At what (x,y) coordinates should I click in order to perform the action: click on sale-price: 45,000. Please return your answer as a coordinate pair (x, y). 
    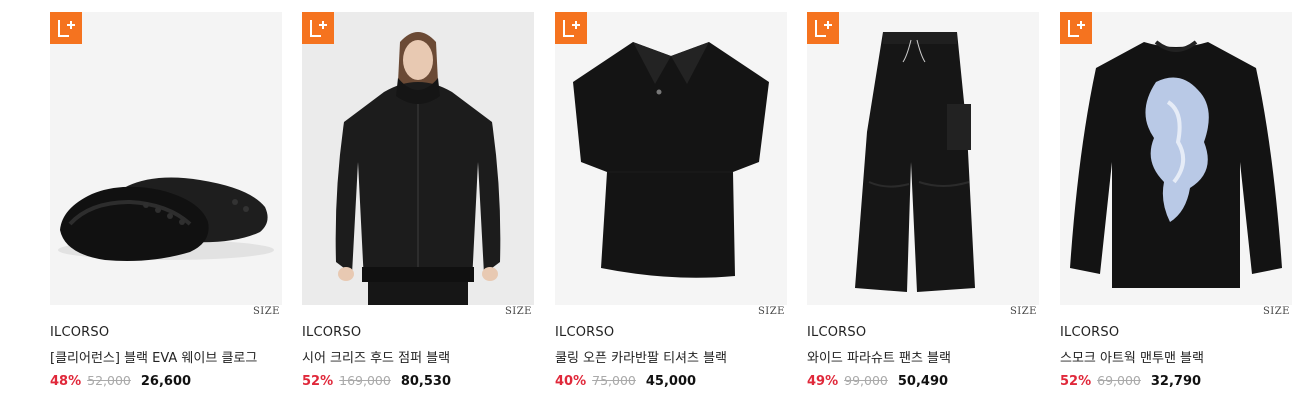
    Looking at the image, I should click on (671, 381).